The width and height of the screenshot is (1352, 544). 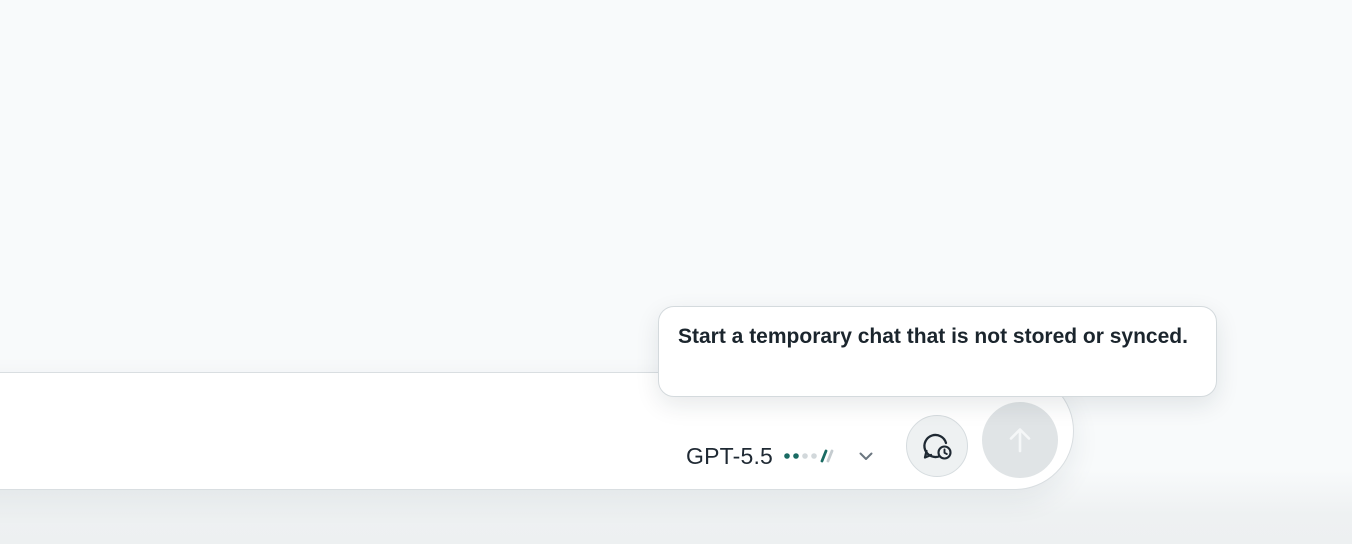 What do you see at coordinates (730, 455) in the screenshot?
I see `model-name: GPT-5.5` at bounding box center [730, 455].